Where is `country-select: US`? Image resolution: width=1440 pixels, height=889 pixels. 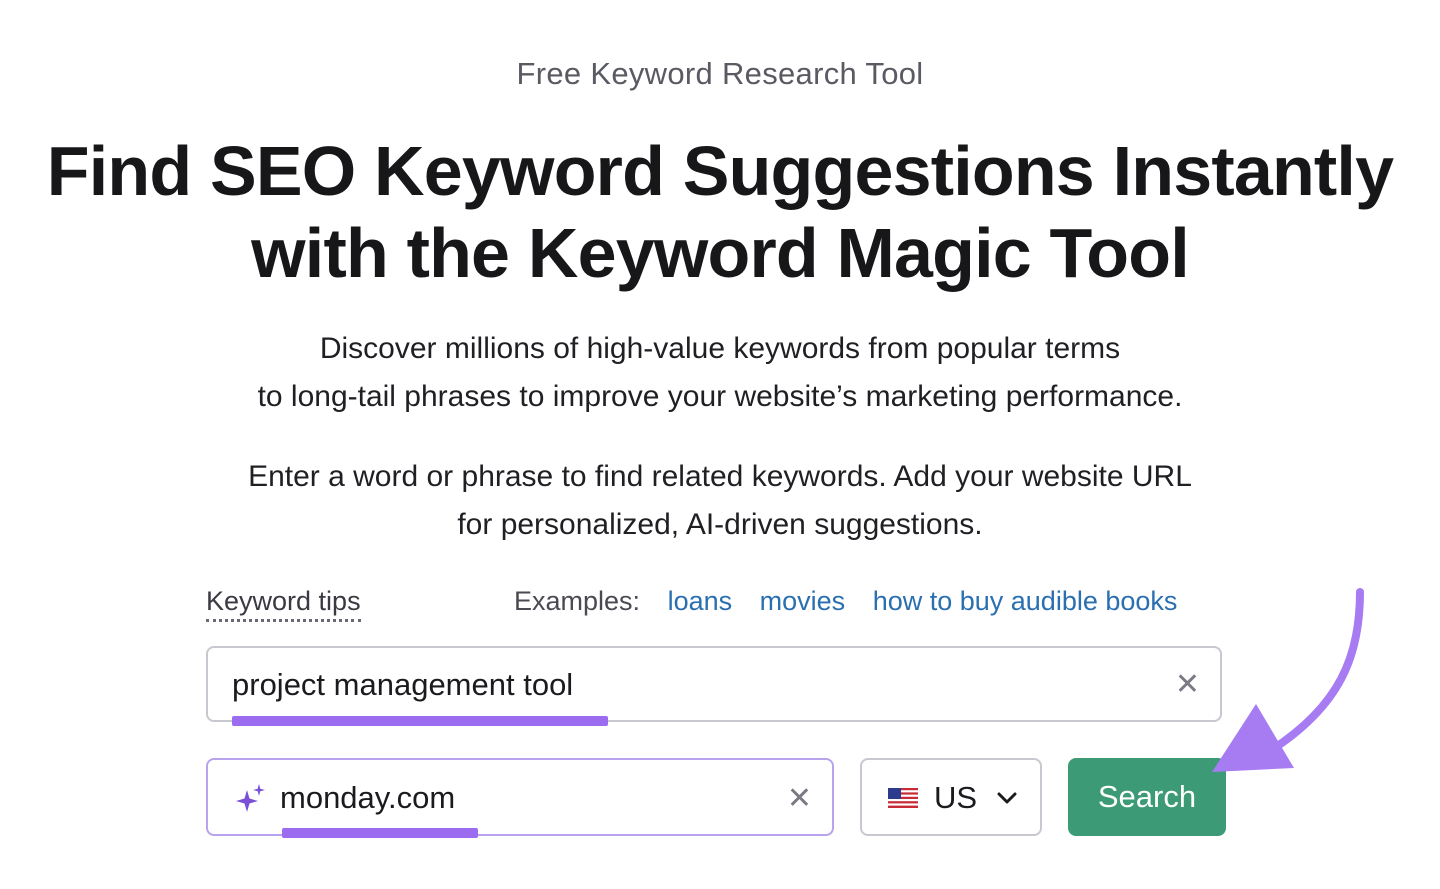 country-select: US is located at coordinates (951, 797).